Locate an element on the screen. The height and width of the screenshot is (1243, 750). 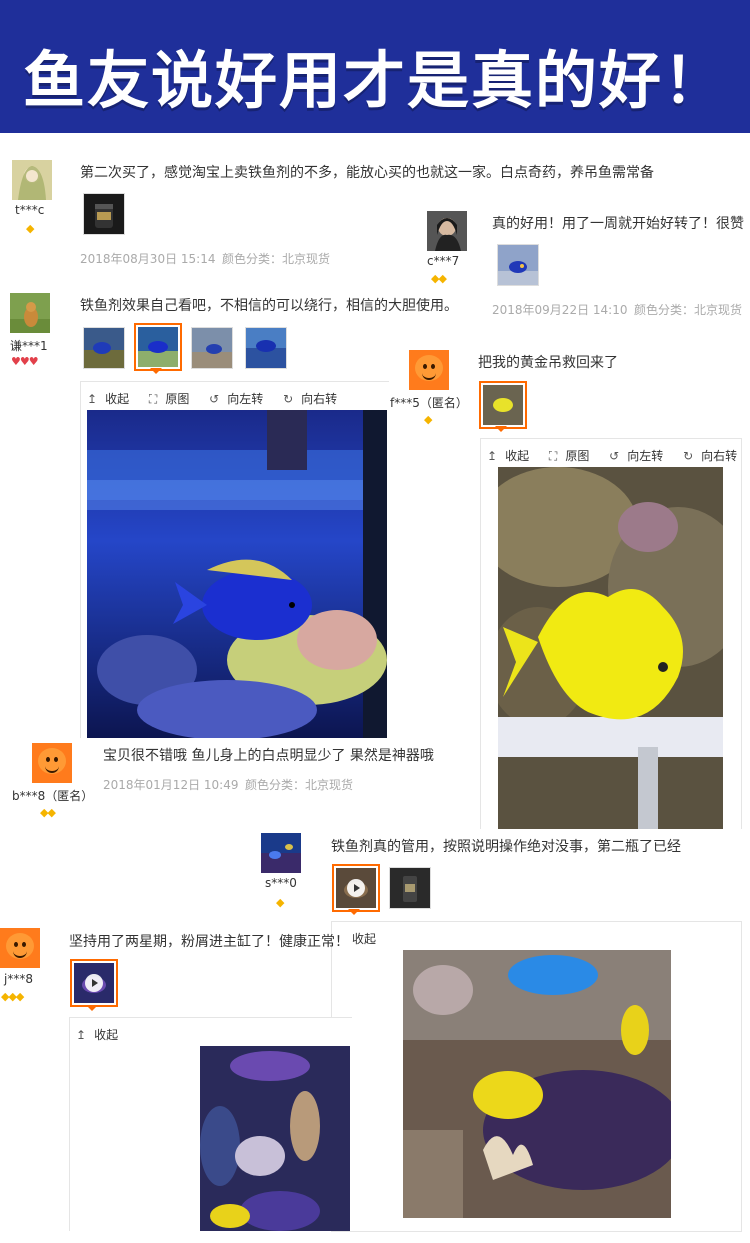
video-viewer: 收起 is located at coordinates (536, 1076).